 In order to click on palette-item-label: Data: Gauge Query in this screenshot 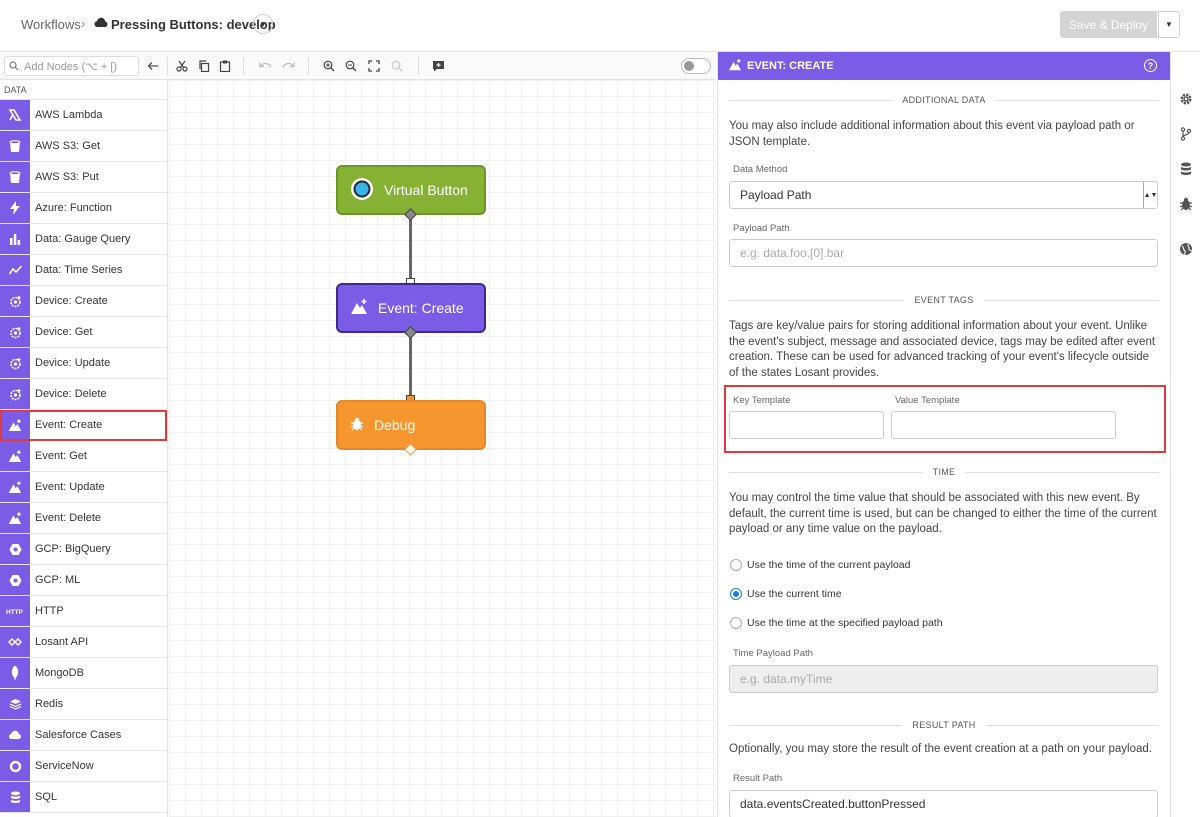, I will do `click(83, 239)`.